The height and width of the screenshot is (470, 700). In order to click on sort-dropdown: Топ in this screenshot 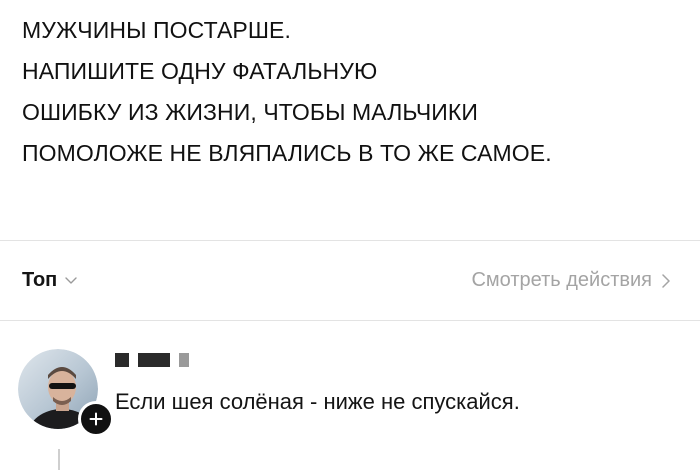, I will do `click(49, 280)`.